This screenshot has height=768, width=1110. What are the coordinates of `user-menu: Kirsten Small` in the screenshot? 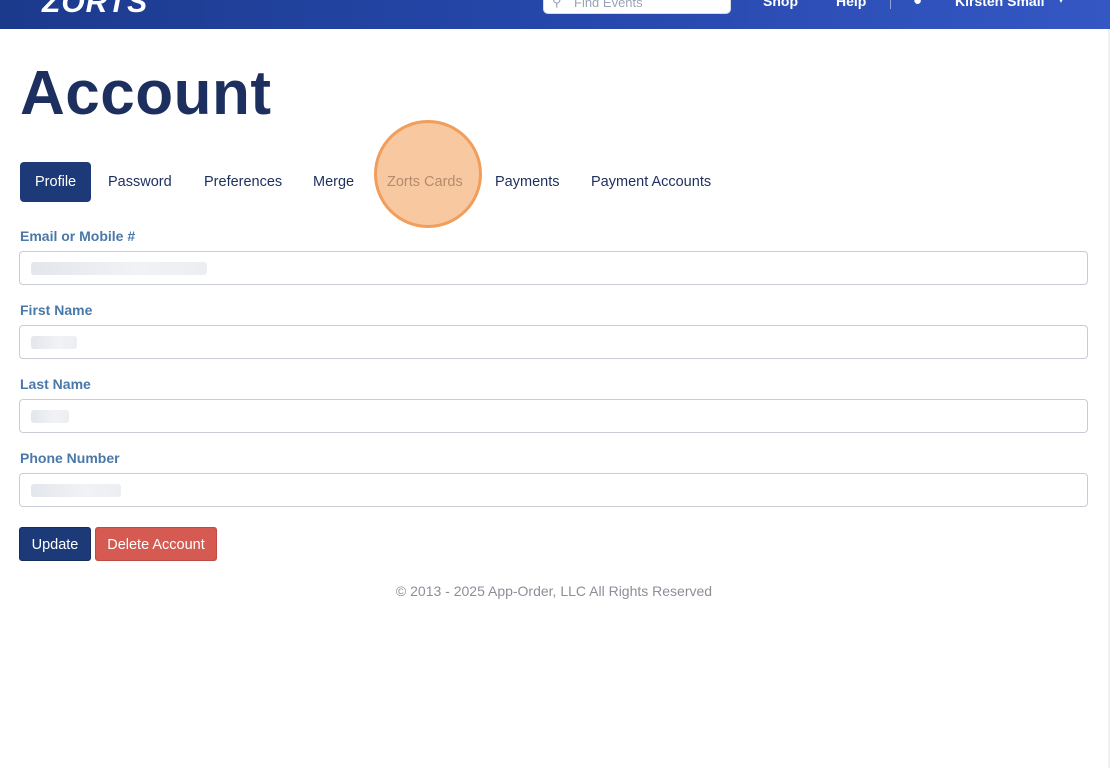 It's located at (999, 4).